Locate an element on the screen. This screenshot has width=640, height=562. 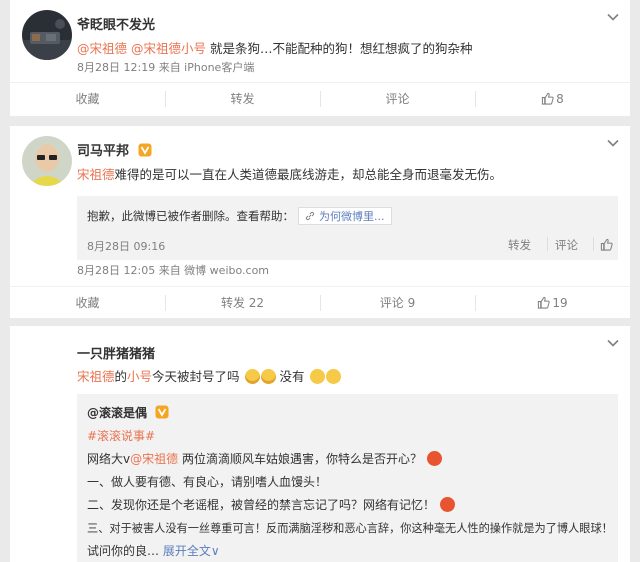
quote-text: 二、发现你还是个老谣棍，被曾经的禁言忘记了吗？网络有记忆！ is located at coordinates (261, 505).